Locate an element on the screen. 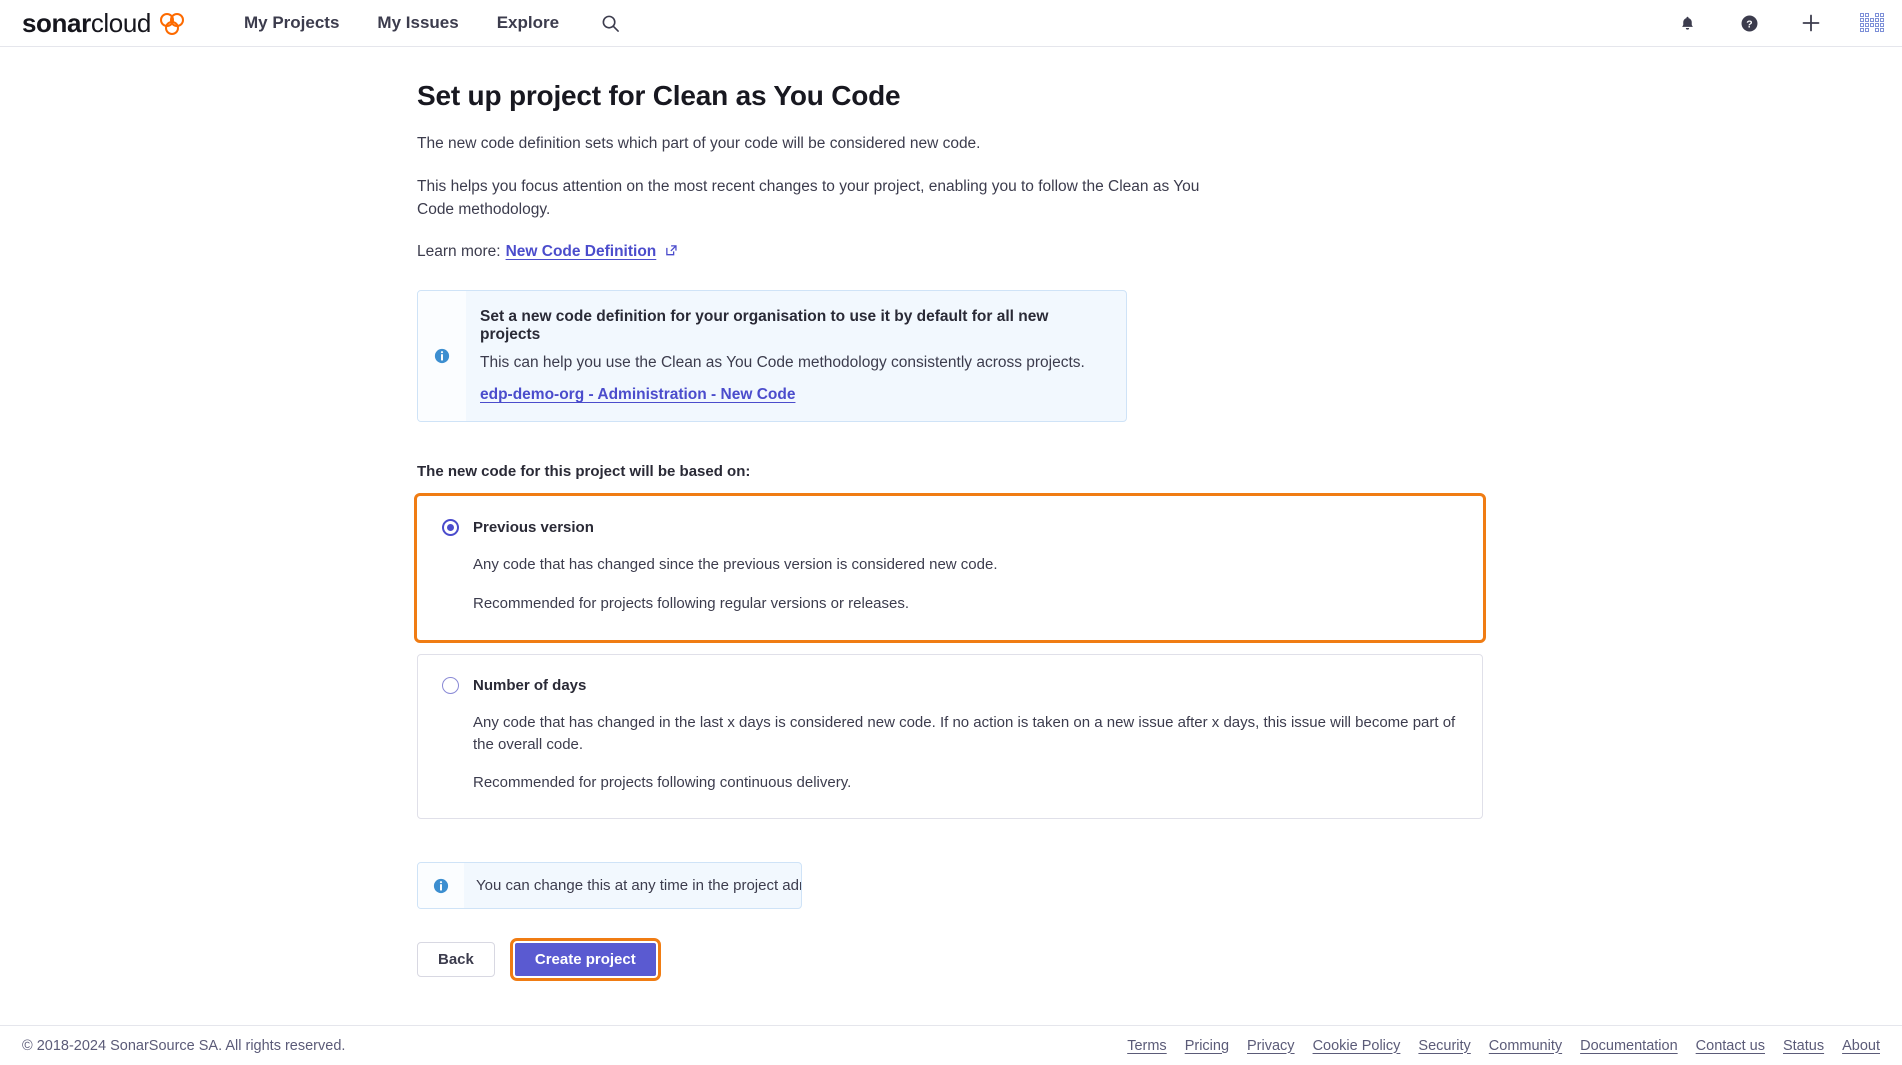  search-icon is located at coordinates (610, 23).